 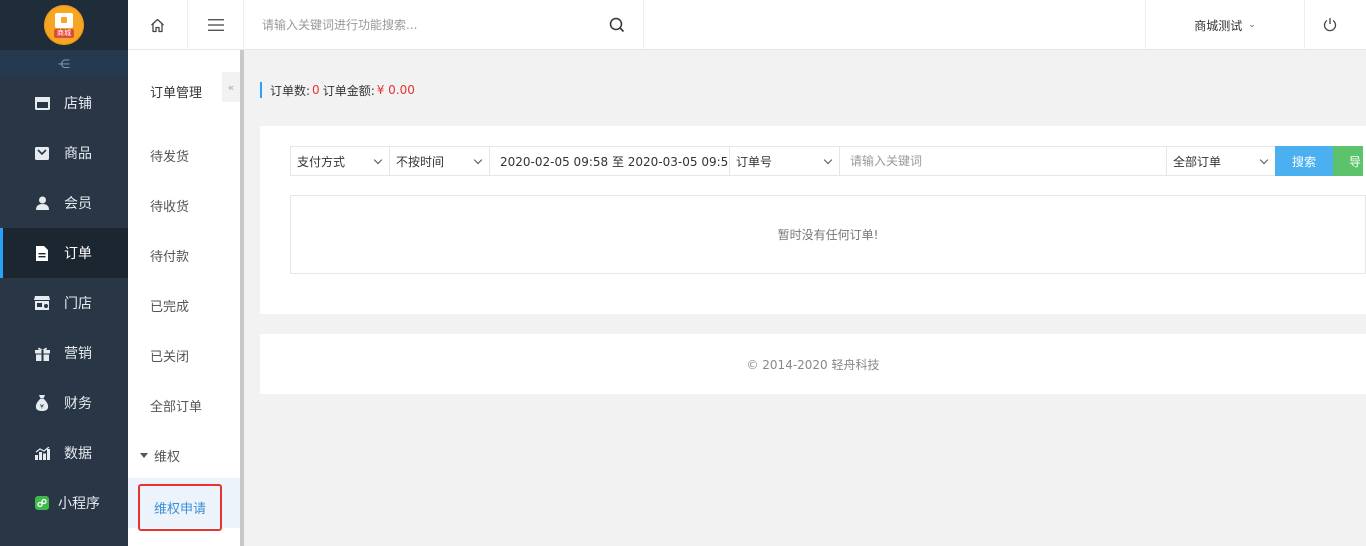 I want to click on home-icon, so click(x=157, y=25).